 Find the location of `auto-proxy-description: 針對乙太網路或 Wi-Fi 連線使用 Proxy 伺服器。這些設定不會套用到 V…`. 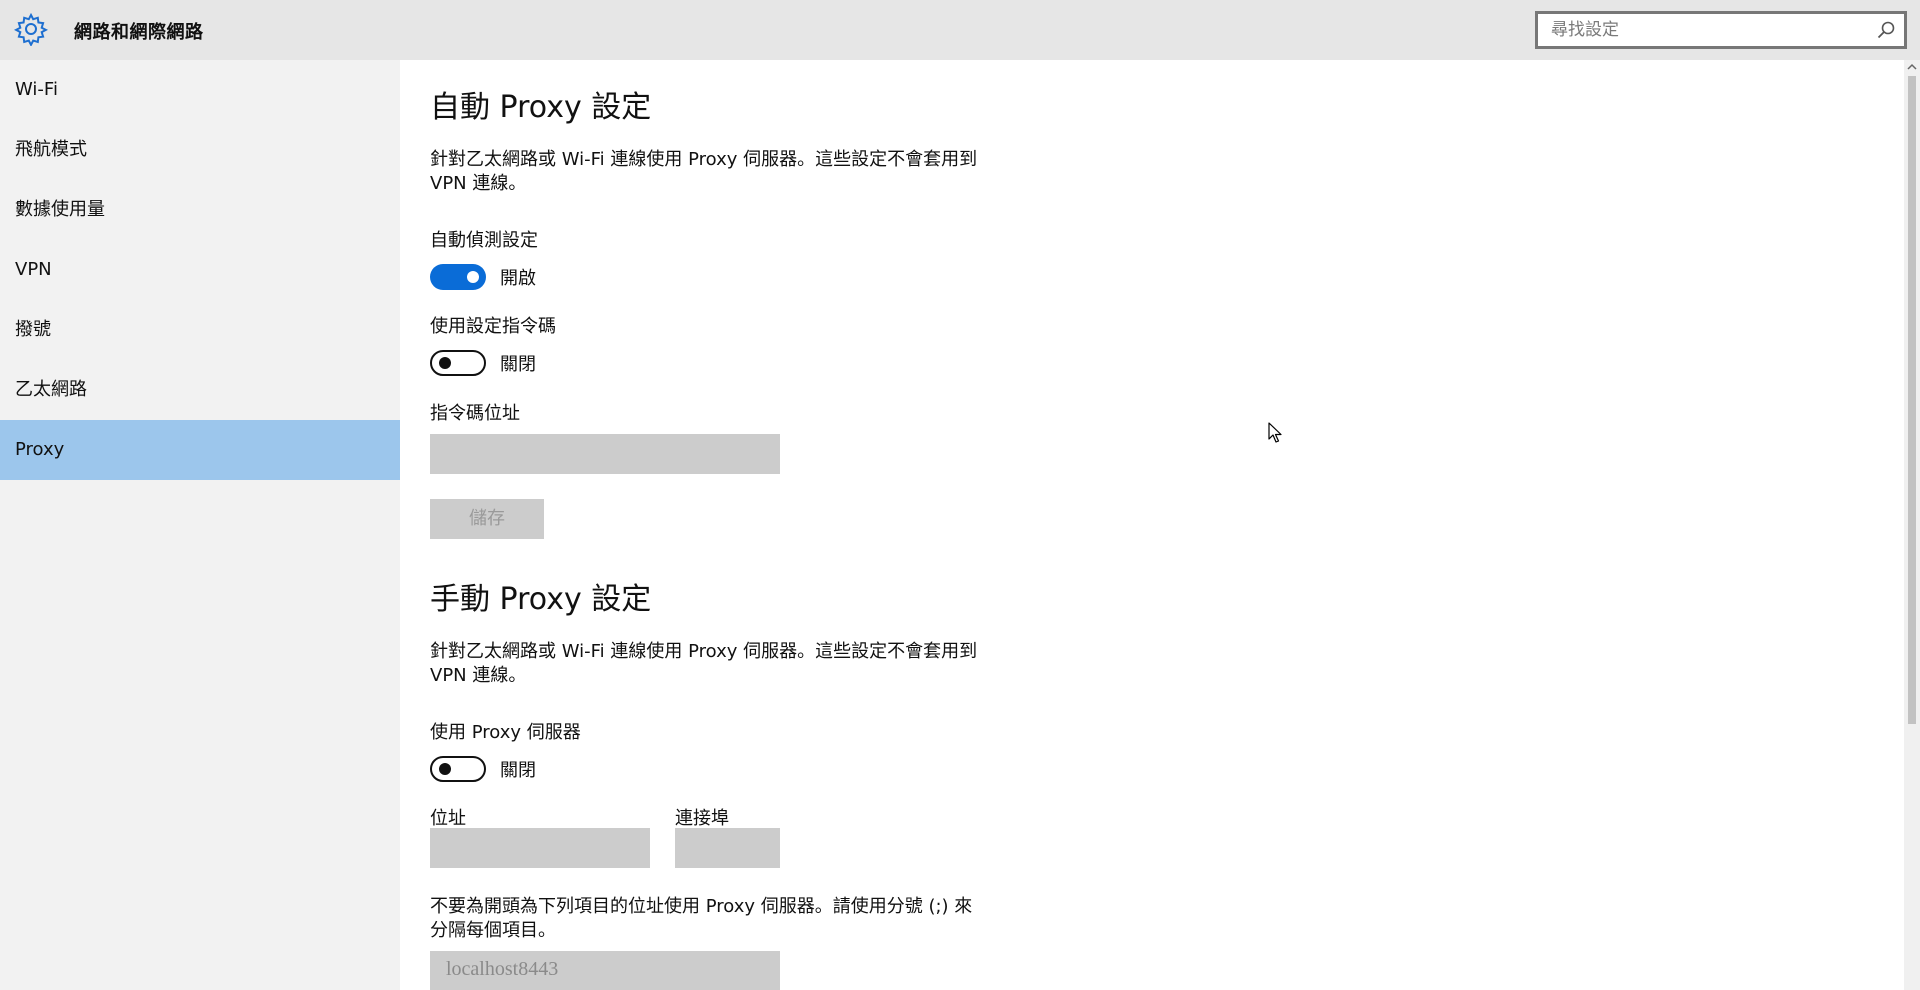

auto-proxy-description: 針對乙太網路或 Wi-Fi 連線使用 Proxy 伺服器。這些設定不會套用到 V… is located at coordinates (704, 171).